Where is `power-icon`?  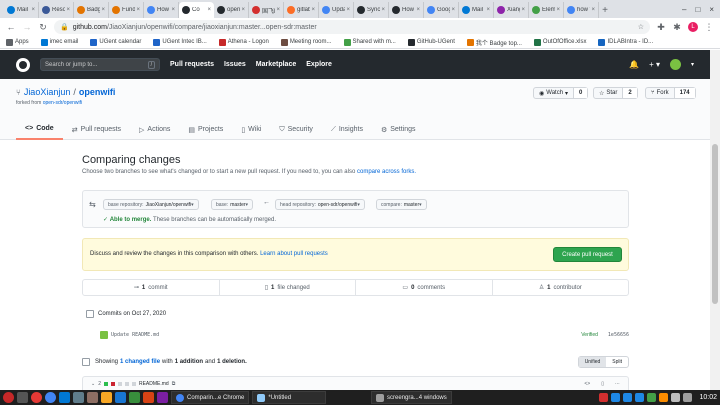
power-icon is located at coordinates (688, 397).